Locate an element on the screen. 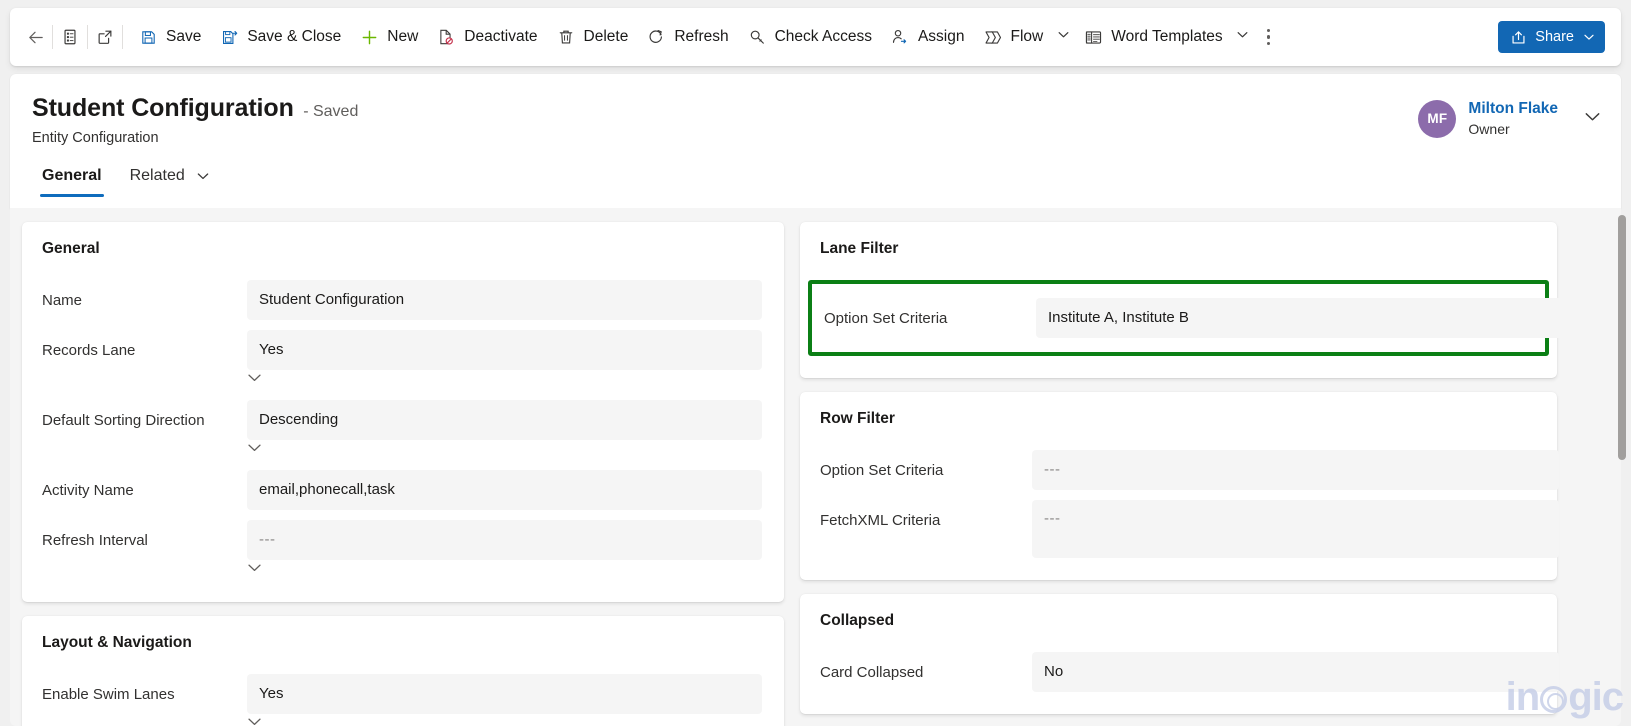  field-row-option-set-criteria: Option Set Criteria --- is located at coordinates (1189, 470).